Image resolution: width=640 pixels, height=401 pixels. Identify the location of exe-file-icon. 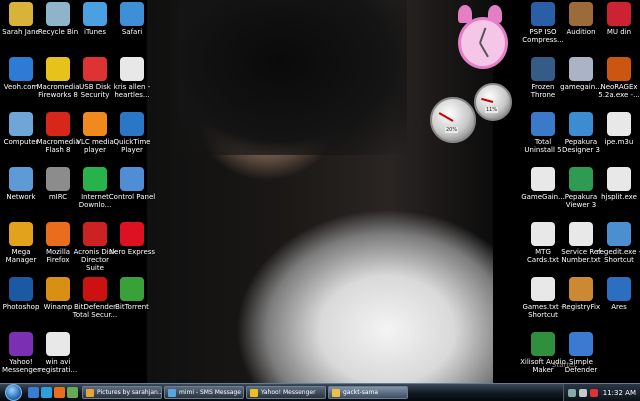
(619, 179).